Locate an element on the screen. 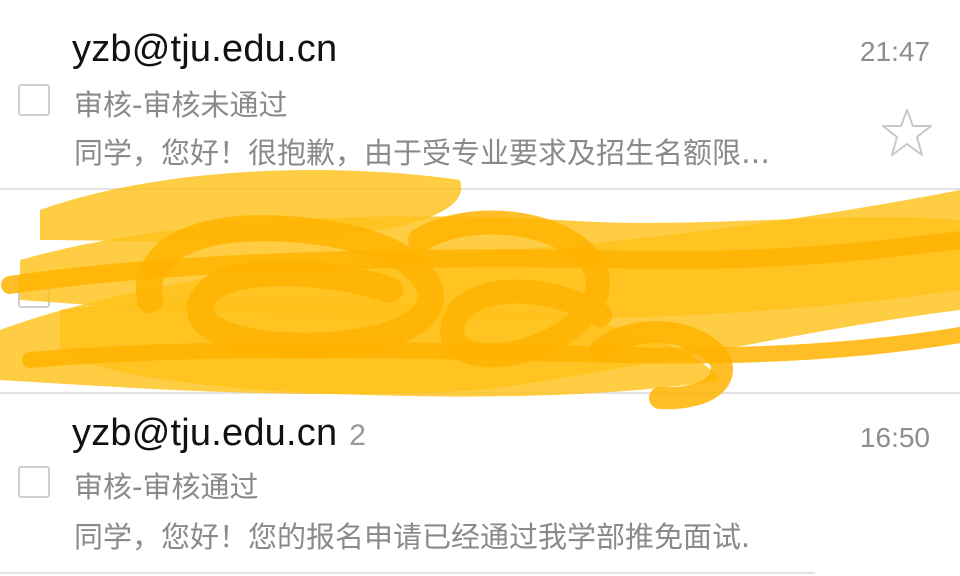  sender-address: yzb@tju.edu.cn is located at coordinates (205, 49).